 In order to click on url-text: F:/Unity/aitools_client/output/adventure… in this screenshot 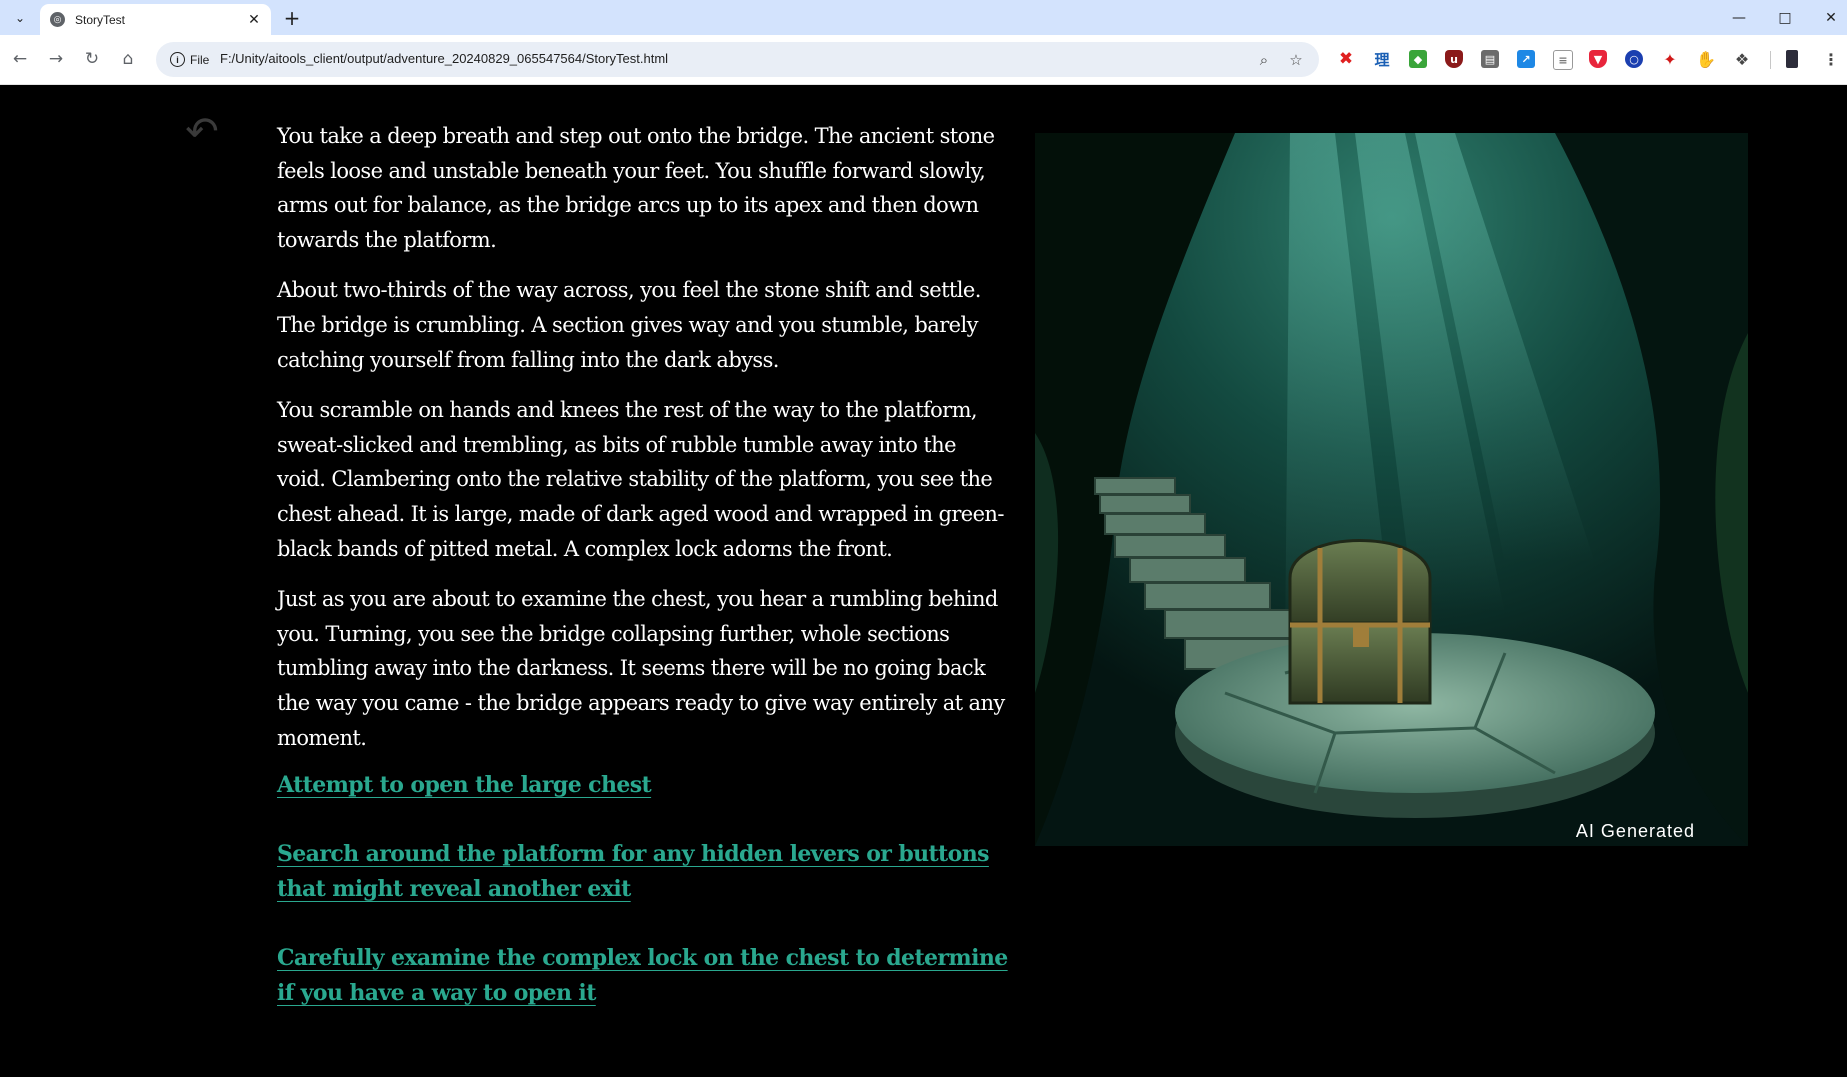, I will do `click(444, 58)`.